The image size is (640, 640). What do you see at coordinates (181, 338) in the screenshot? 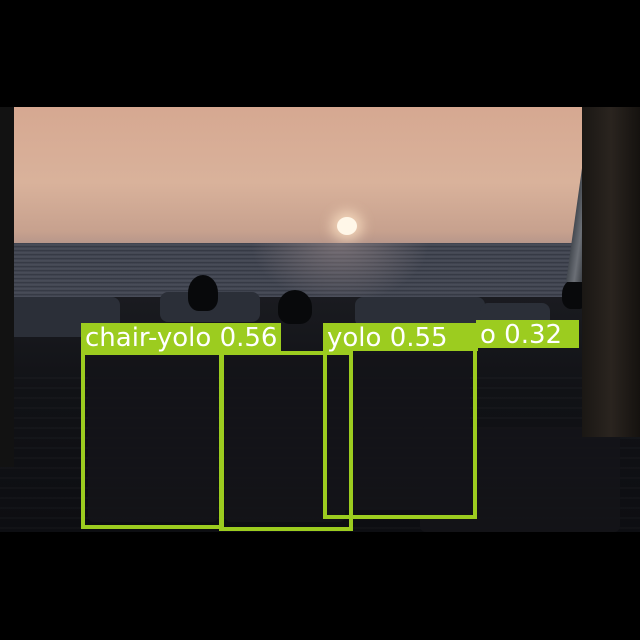
I see `detection-label-chair-1: chair-yolo 0.56` at bounding box center [181, 338].